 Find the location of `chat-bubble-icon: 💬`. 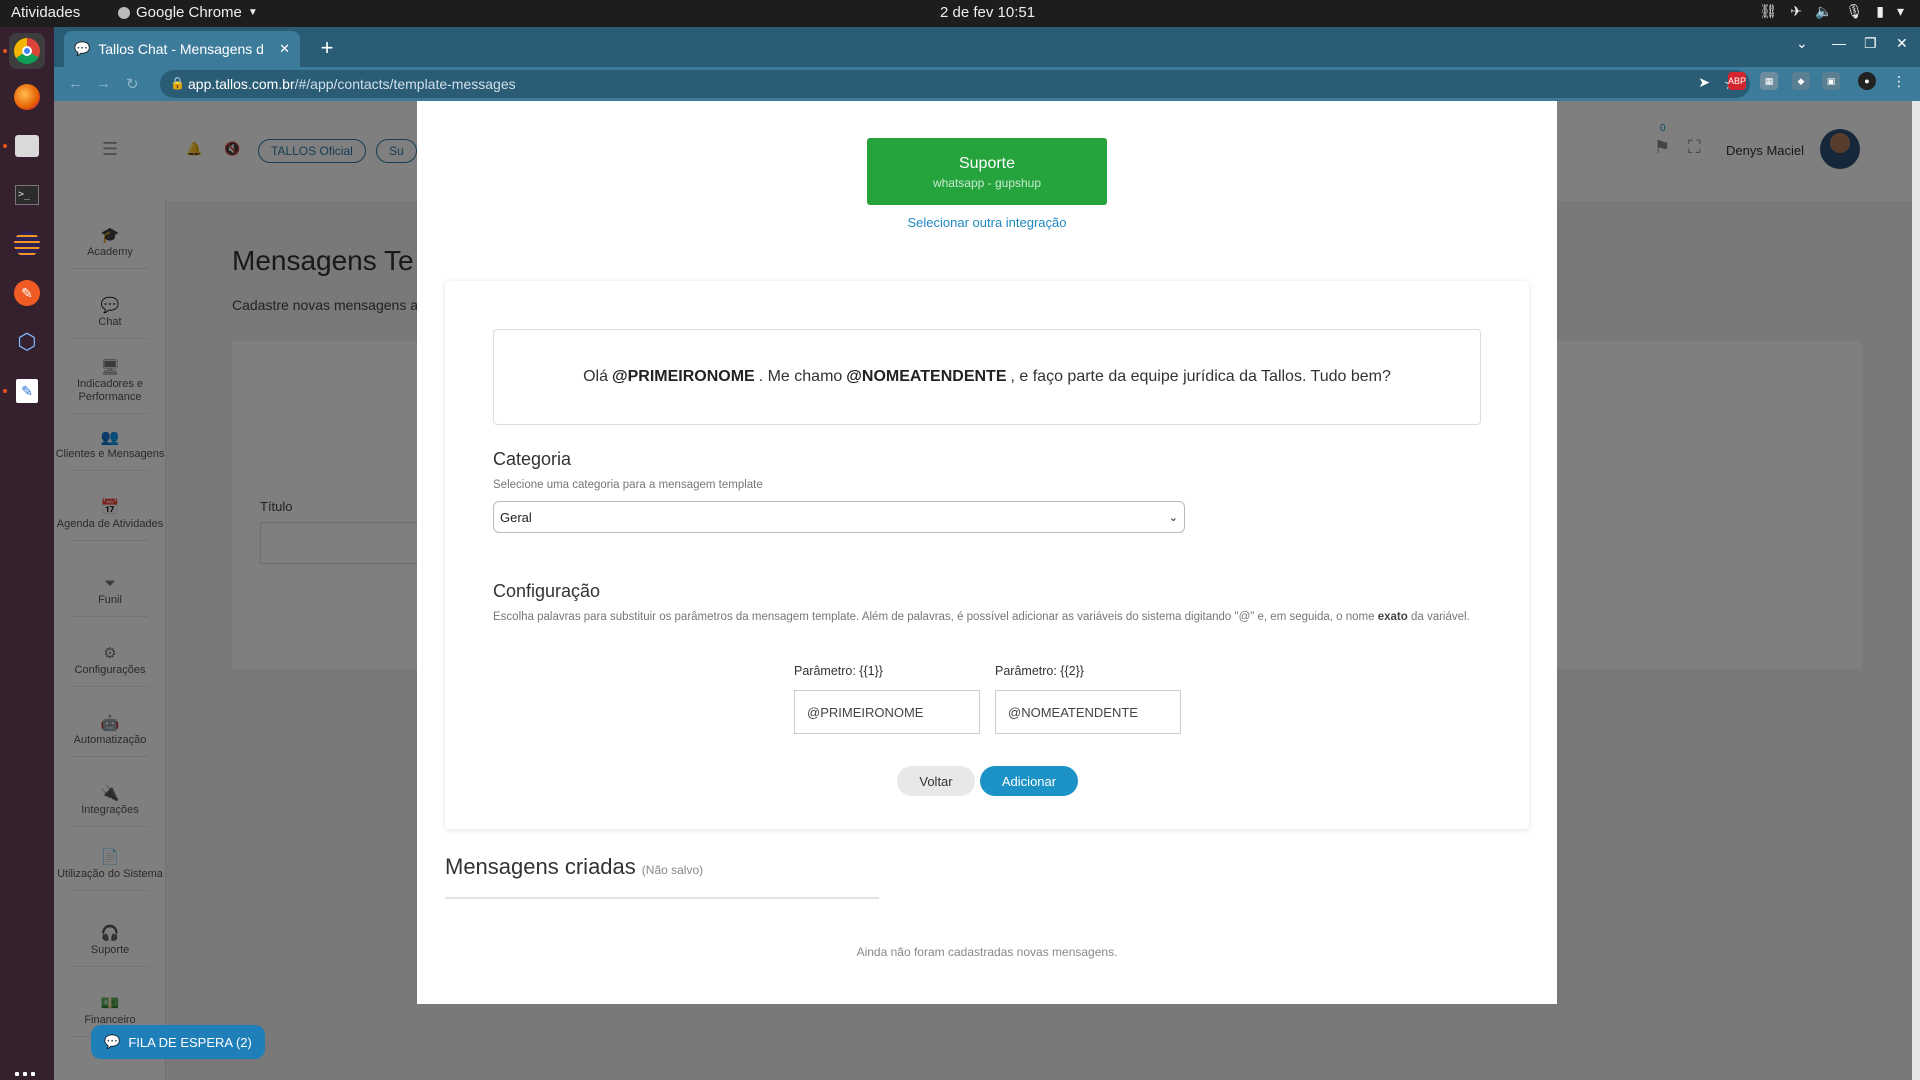

chat-bubble-icon: 💬 is located at coordinates (112, 1041).